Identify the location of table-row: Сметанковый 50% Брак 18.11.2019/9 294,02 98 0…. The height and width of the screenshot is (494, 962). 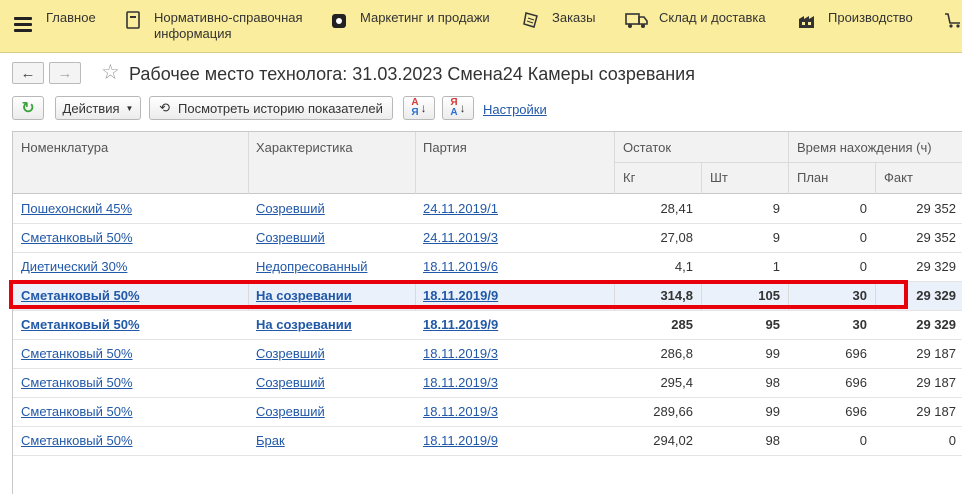
(487, 441).